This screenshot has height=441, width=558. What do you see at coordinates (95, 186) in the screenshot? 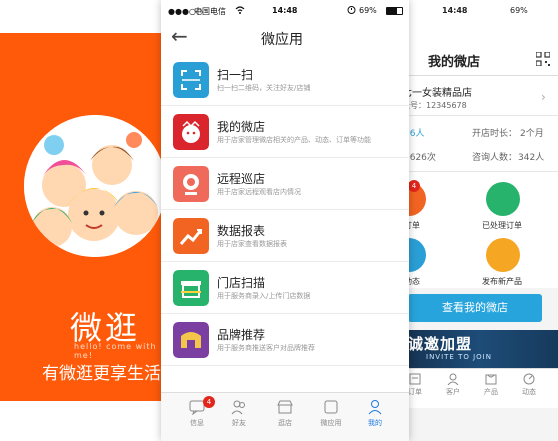
I see `promo-illustration` at bounding box center [95, 186].